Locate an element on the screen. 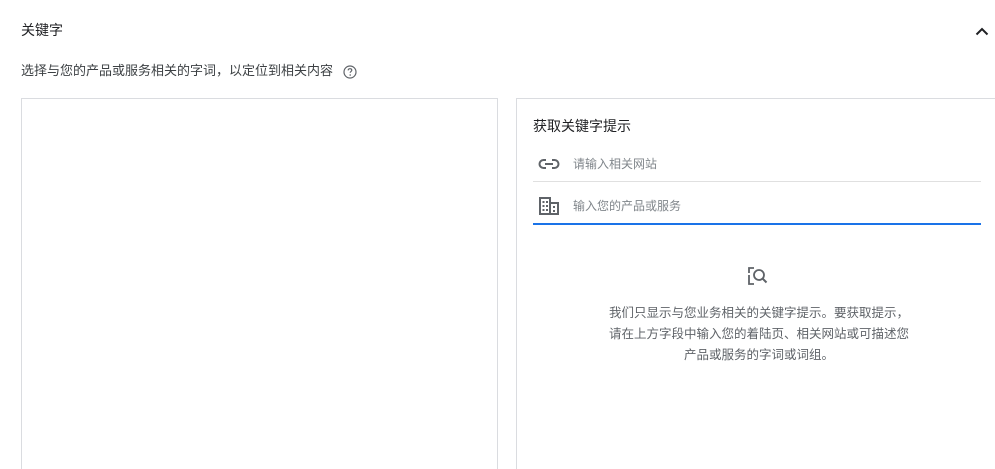 Image resolution: width=995 pixels, height=469 pixels. url-field is located at coordinates (757, 164).